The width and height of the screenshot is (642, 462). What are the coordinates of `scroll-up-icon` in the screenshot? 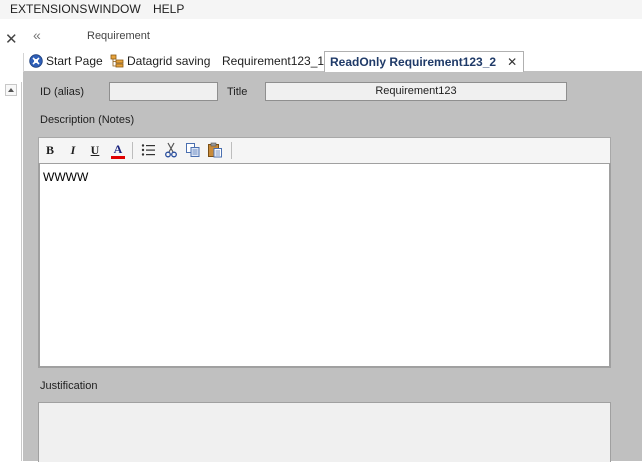 It's located at (11, 90).